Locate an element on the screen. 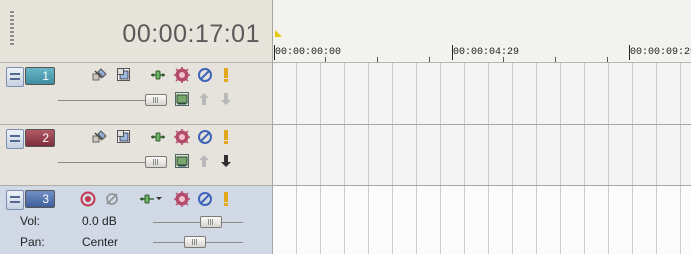 The height and width of the screenshot is (254, 691). record-arm-icon is located at coordinates (88, 199).